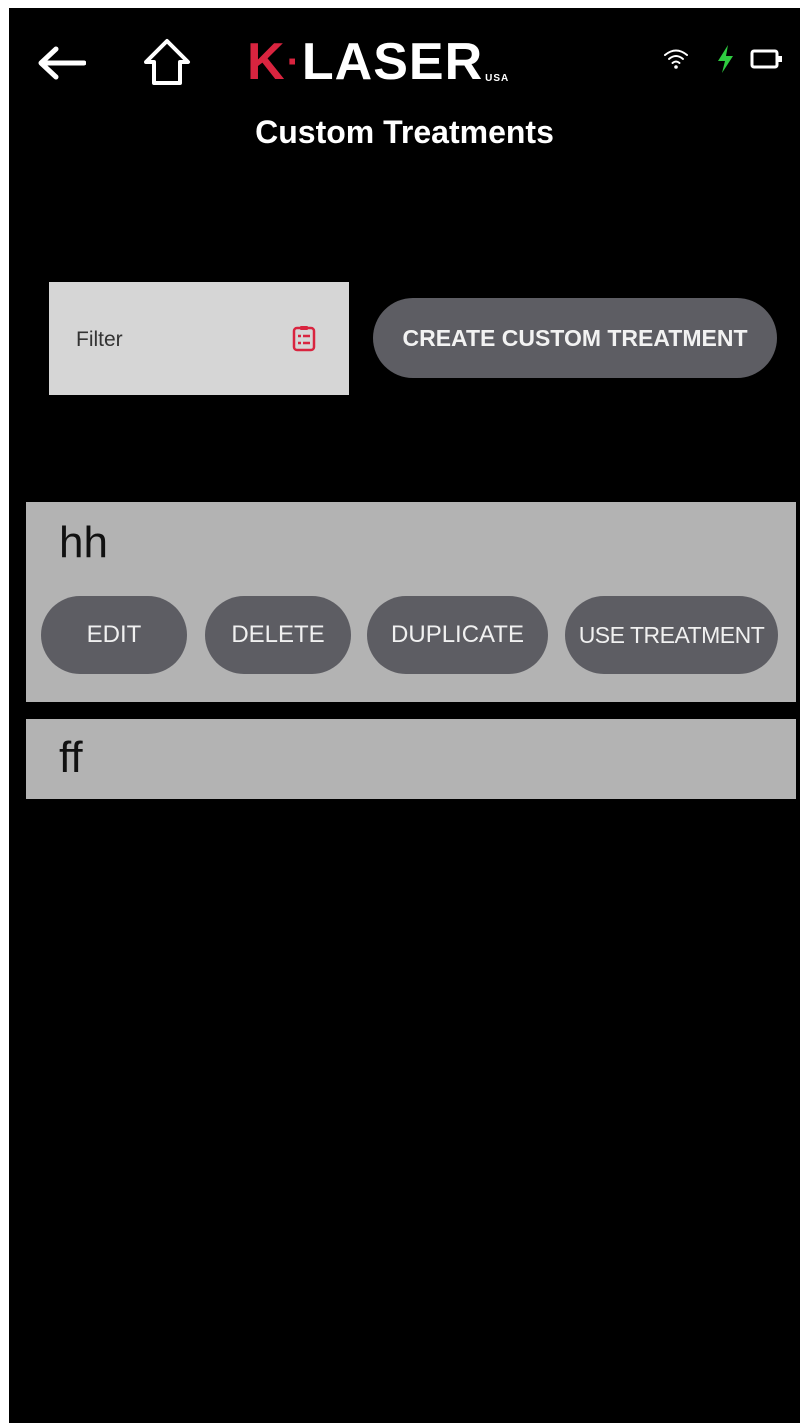 The image size is (800, 1423). Describe the element at coordinates (671, 635) in the screenshot. I see `use-treatment-button: USE TREATMENT` at that location.